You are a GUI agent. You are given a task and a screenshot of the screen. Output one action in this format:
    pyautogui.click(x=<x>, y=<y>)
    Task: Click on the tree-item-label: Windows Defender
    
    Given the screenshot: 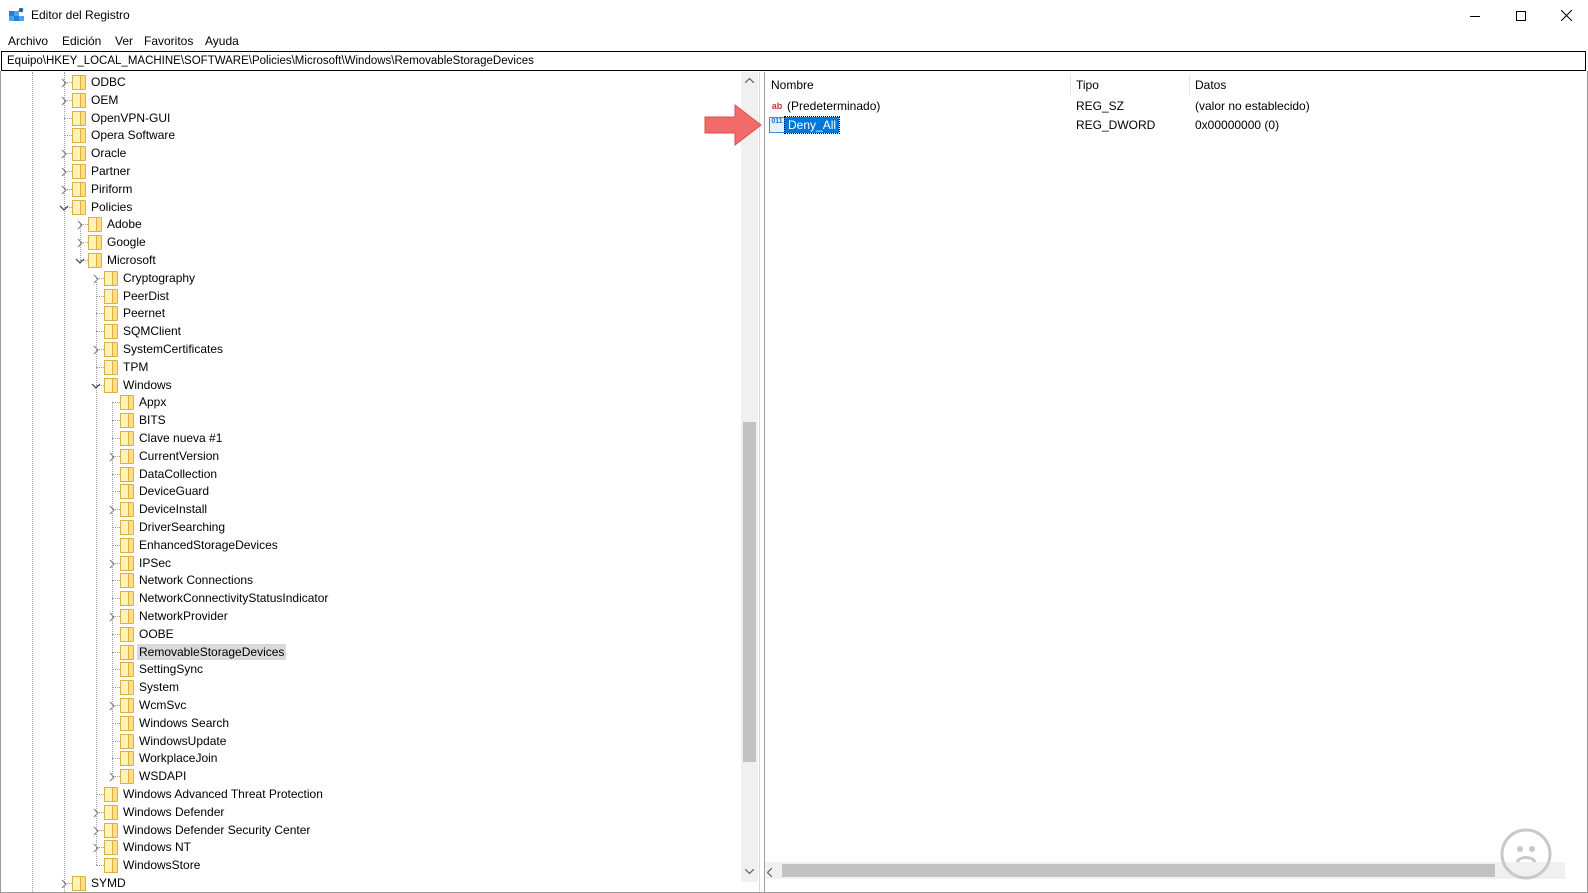 What is the action you would take?
    pyautogui.click(x=174, y=811)
    